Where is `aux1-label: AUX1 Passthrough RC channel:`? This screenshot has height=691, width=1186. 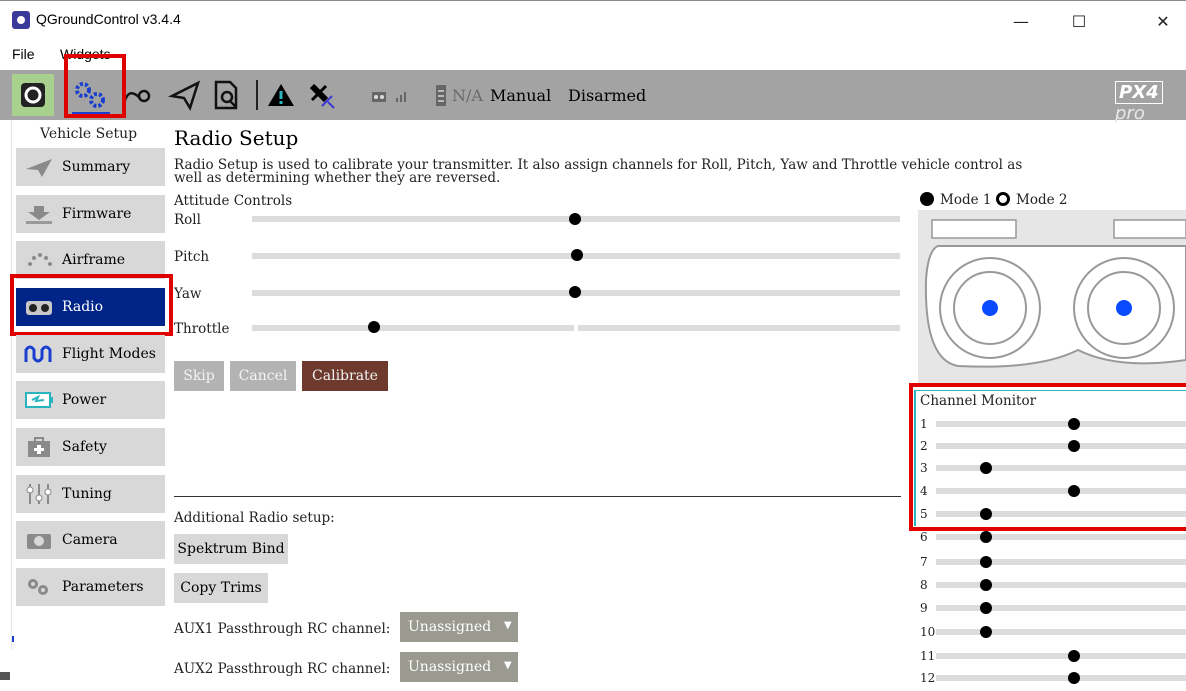
aux1-label: AUX1 Passthrough RC channel: is located at coordinates (282, 629).